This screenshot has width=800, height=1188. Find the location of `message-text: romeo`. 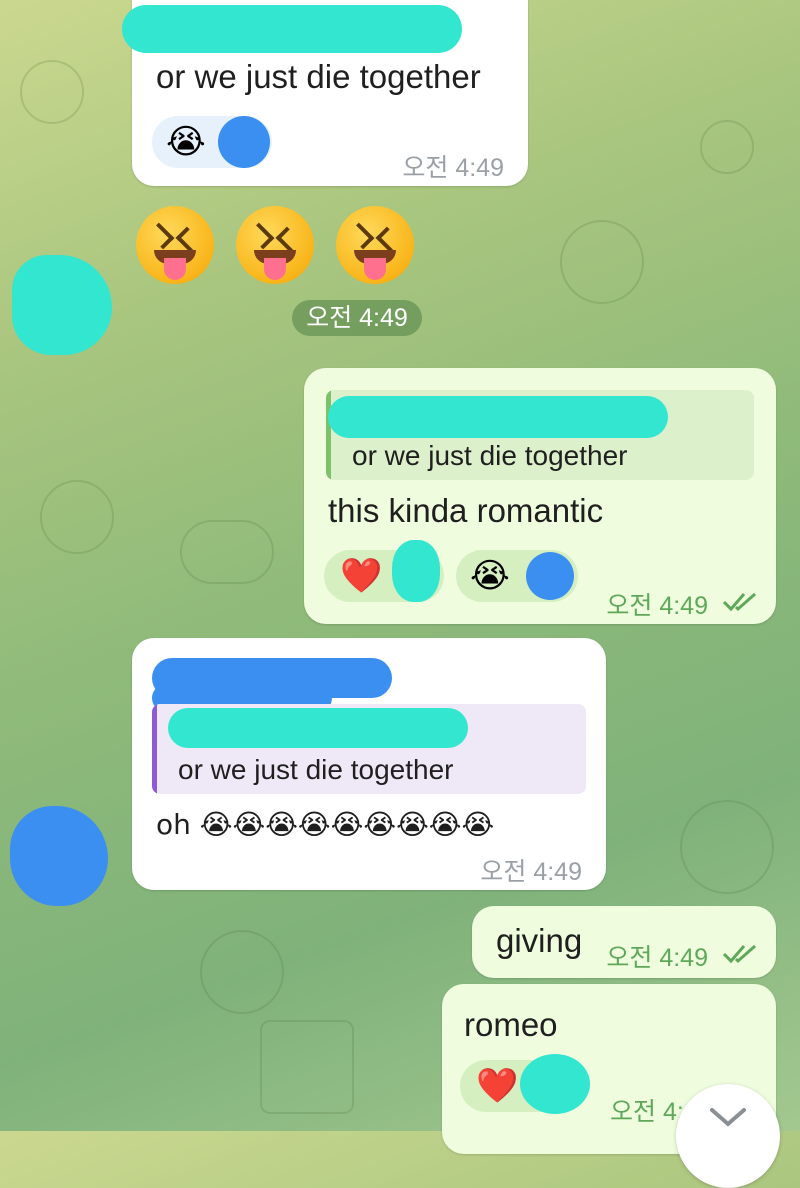

message-text: romeo is located at coordinates (511, 1024).